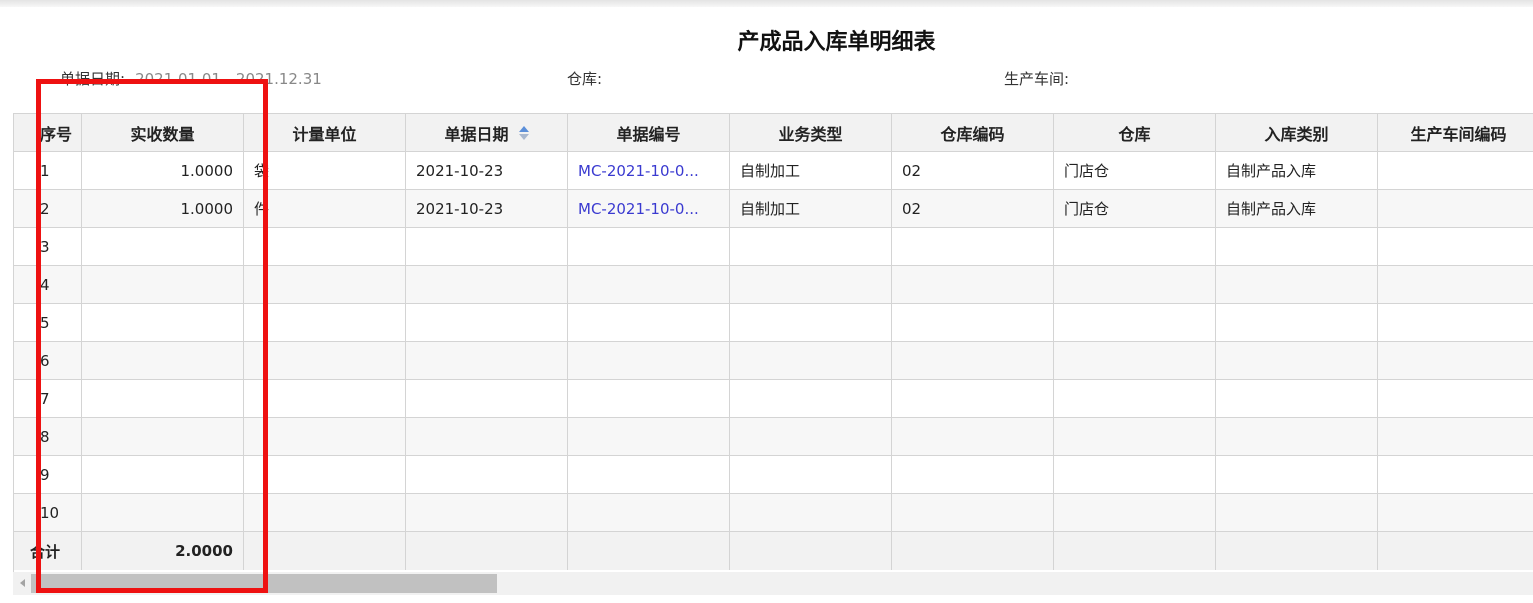 Image resolution: width=1533 pixels, height=603 pixels. Describe the element at coordinates (163, 133) in the screenshot. I see `col-header-qty: 实收数量` at that location.